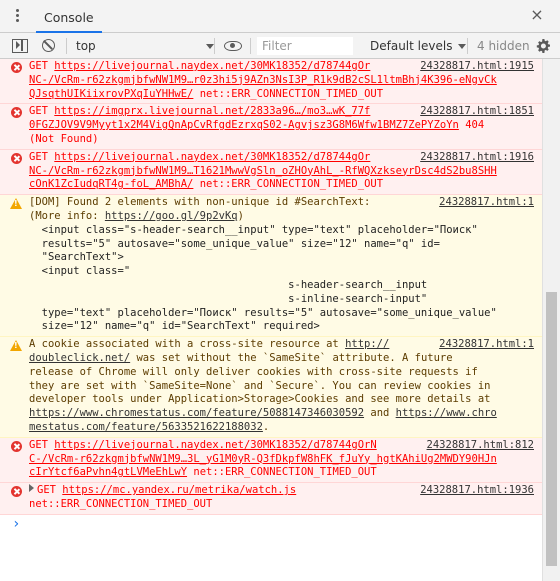 The width and height of the screenshot is (560, 581). What do you see at coordinates (271, 525) in the screenshot?
I see `console-prompt: ›` at bounding box center [271, 525].